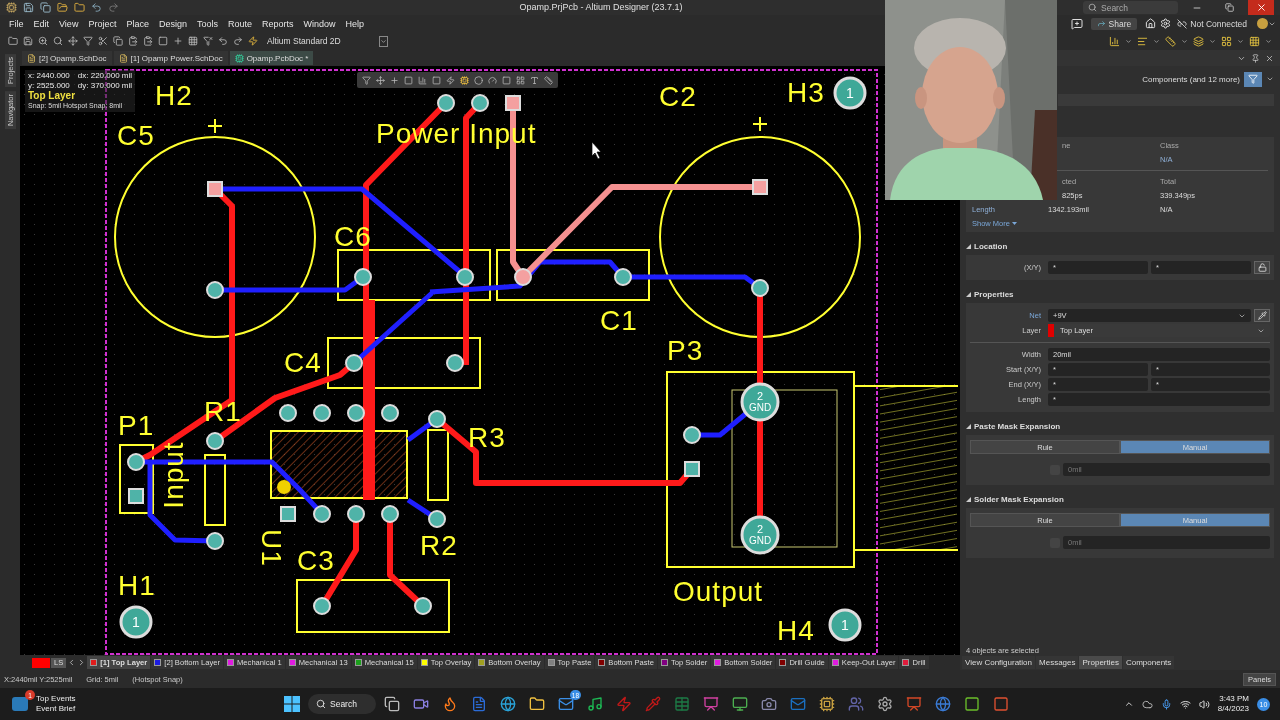 The width and height of the screenshot is (1280, 720). Describe the element at coordinates (102, 23) in the screenshot. I see `menu-item: Project` at that location.